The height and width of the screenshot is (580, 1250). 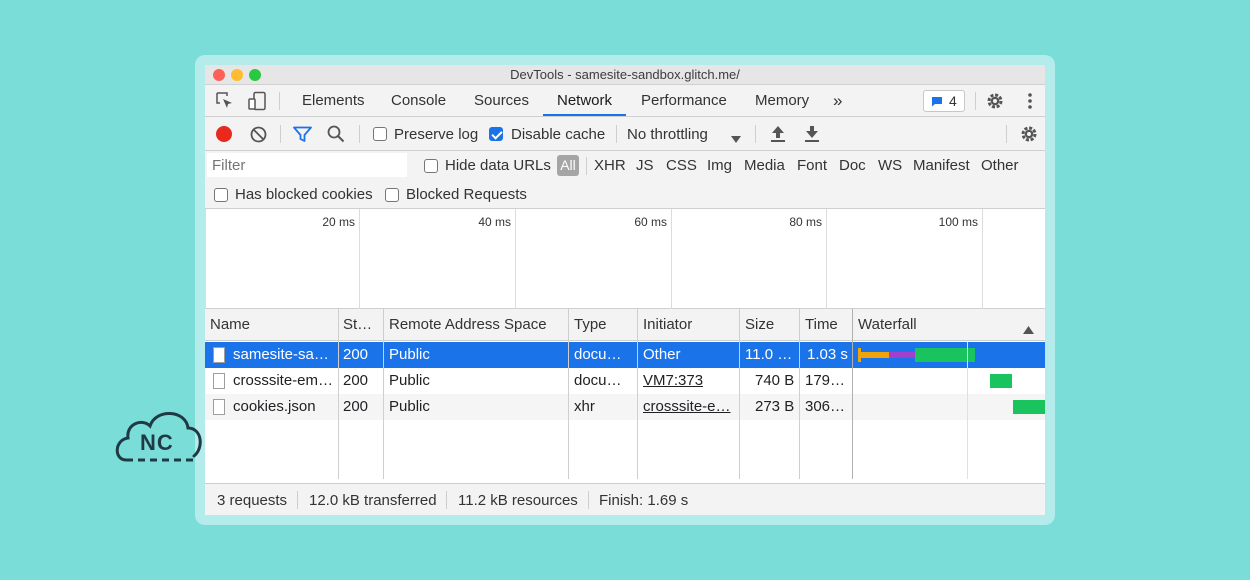 What do you see at coordinates (224, 134) in the screenshot?
I see `record-button-icon` at bounding box center [224, 134].